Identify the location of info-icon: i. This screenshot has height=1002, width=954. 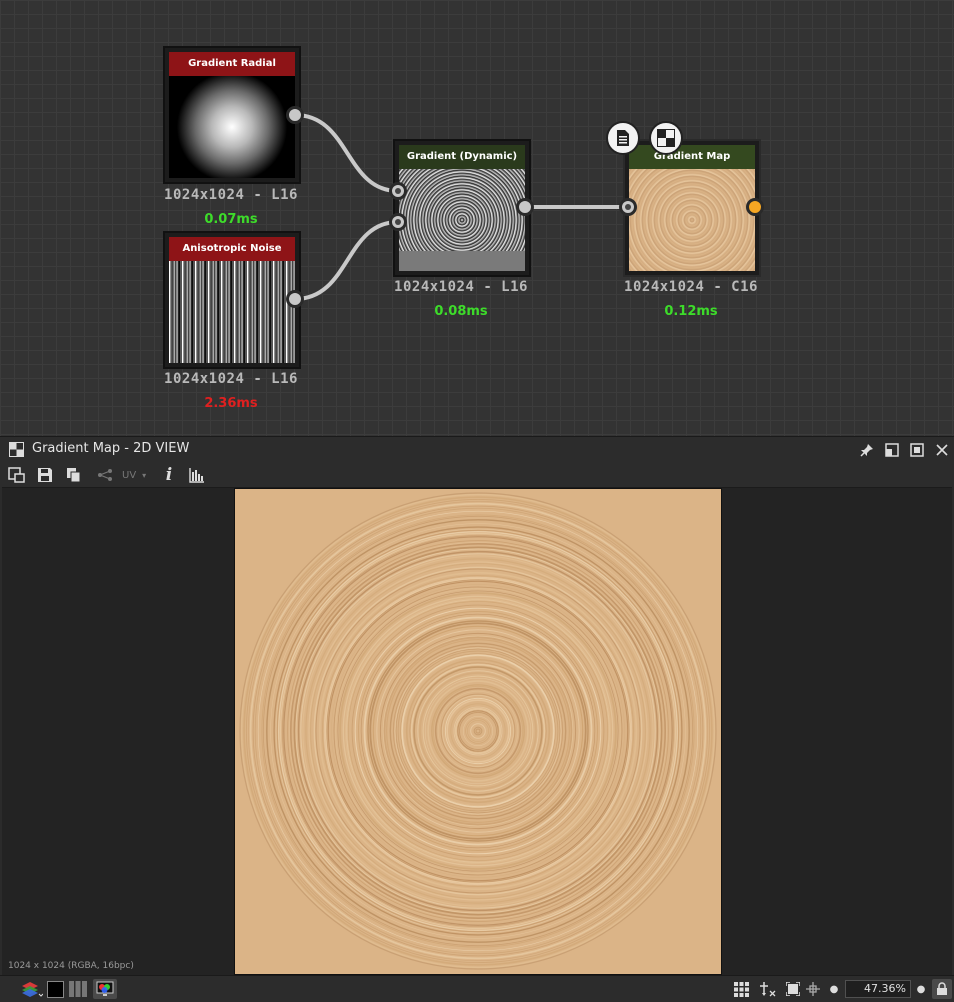
(169, 475).